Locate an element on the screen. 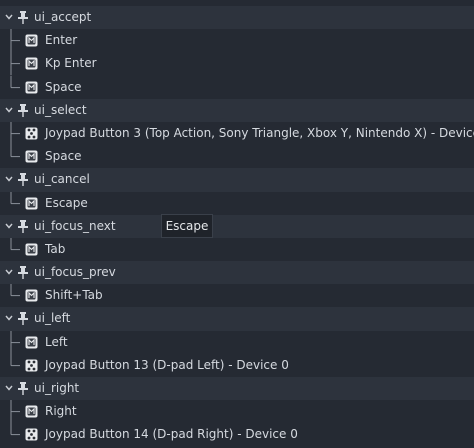 Image resolution: width=474 pixels, height=448 pixels. event-label: Right is located at coordinates (61, 411).